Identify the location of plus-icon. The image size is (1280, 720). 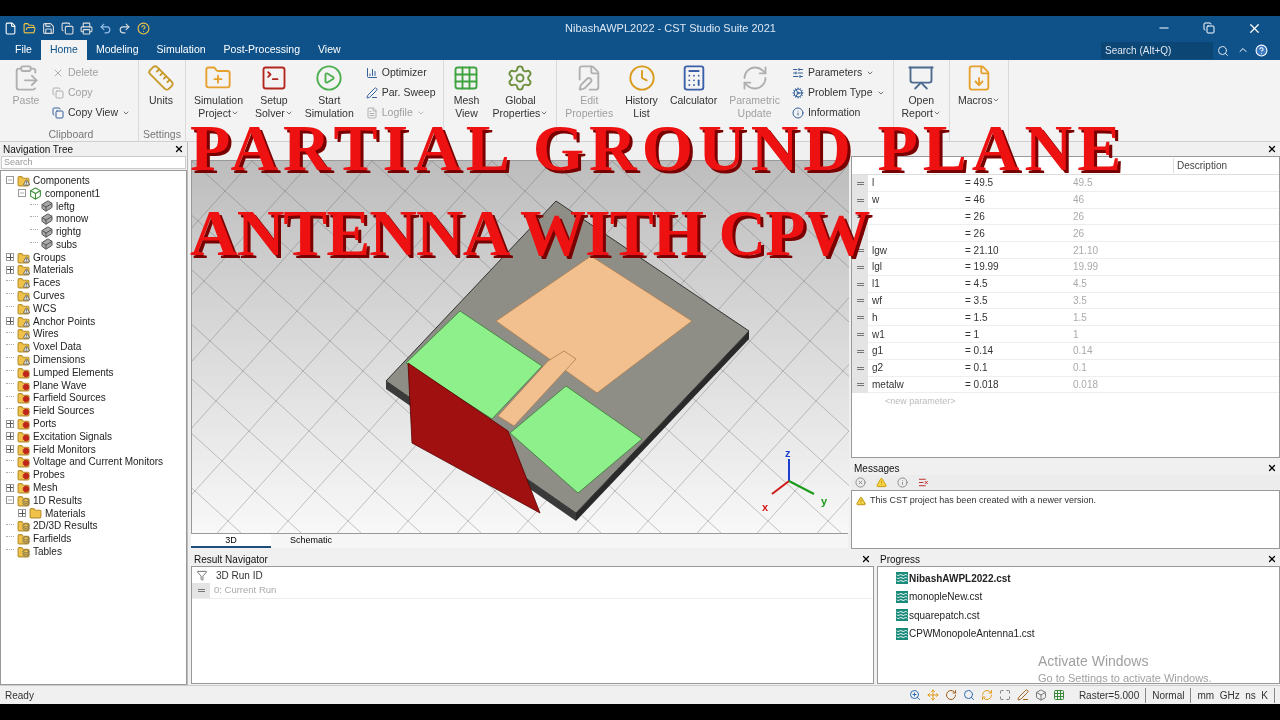
(22, 513).